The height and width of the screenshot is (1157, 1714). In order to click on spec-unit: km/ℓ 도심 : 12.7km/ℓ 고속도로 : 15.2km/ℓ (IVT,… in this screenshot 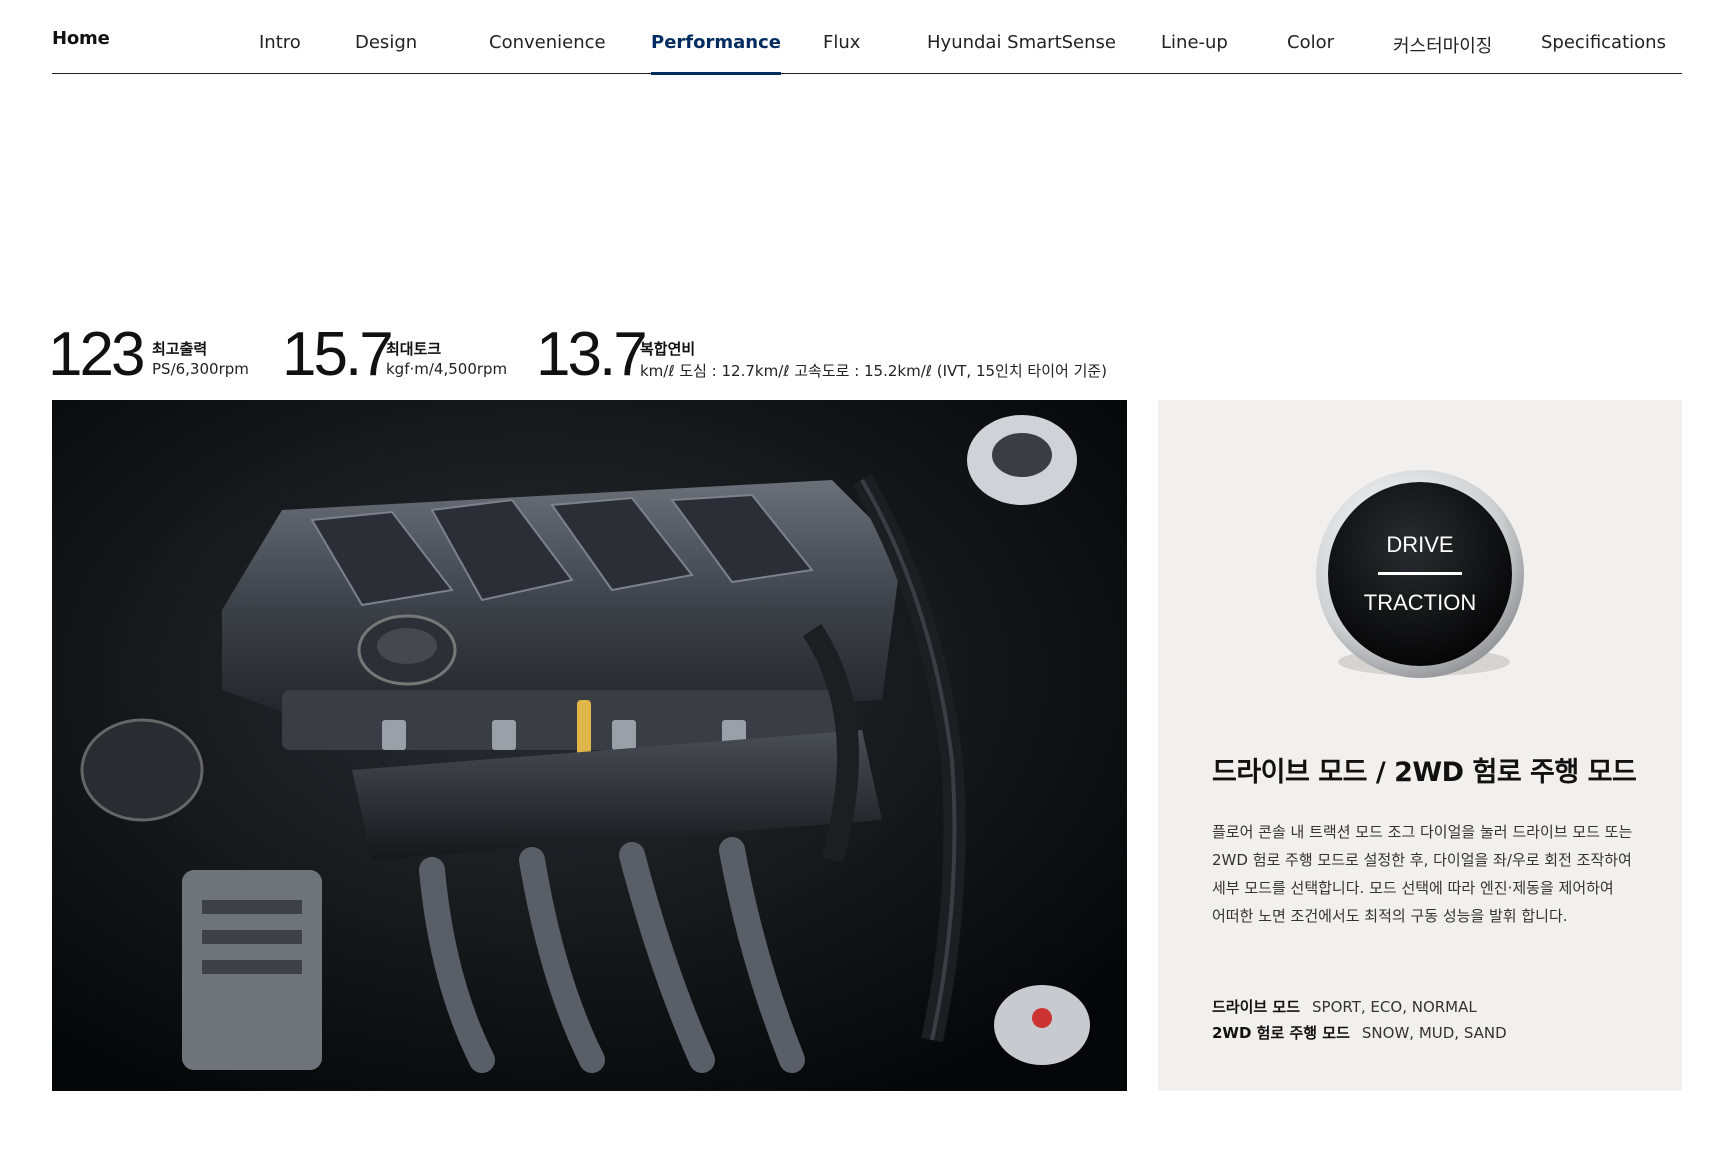, I will do `click(874, 371)`.